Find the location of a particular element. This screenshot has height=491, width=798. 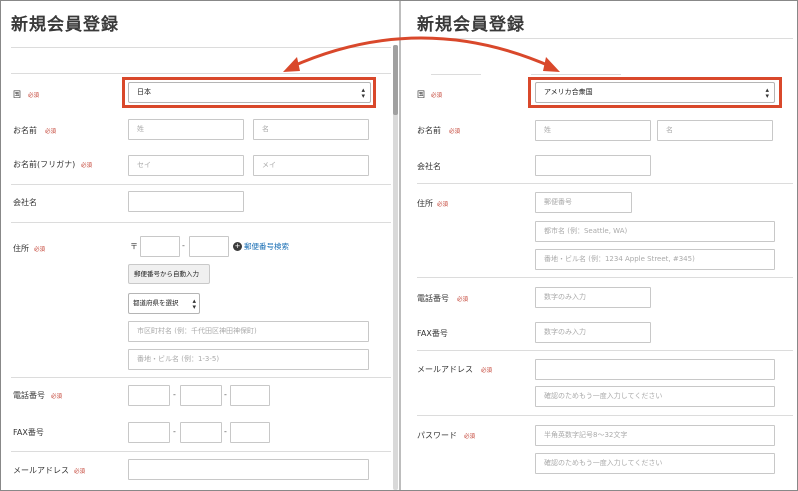

prefecture-select: 都道府県を選択 ▴ ▾ is located at coordinates (164, 303).